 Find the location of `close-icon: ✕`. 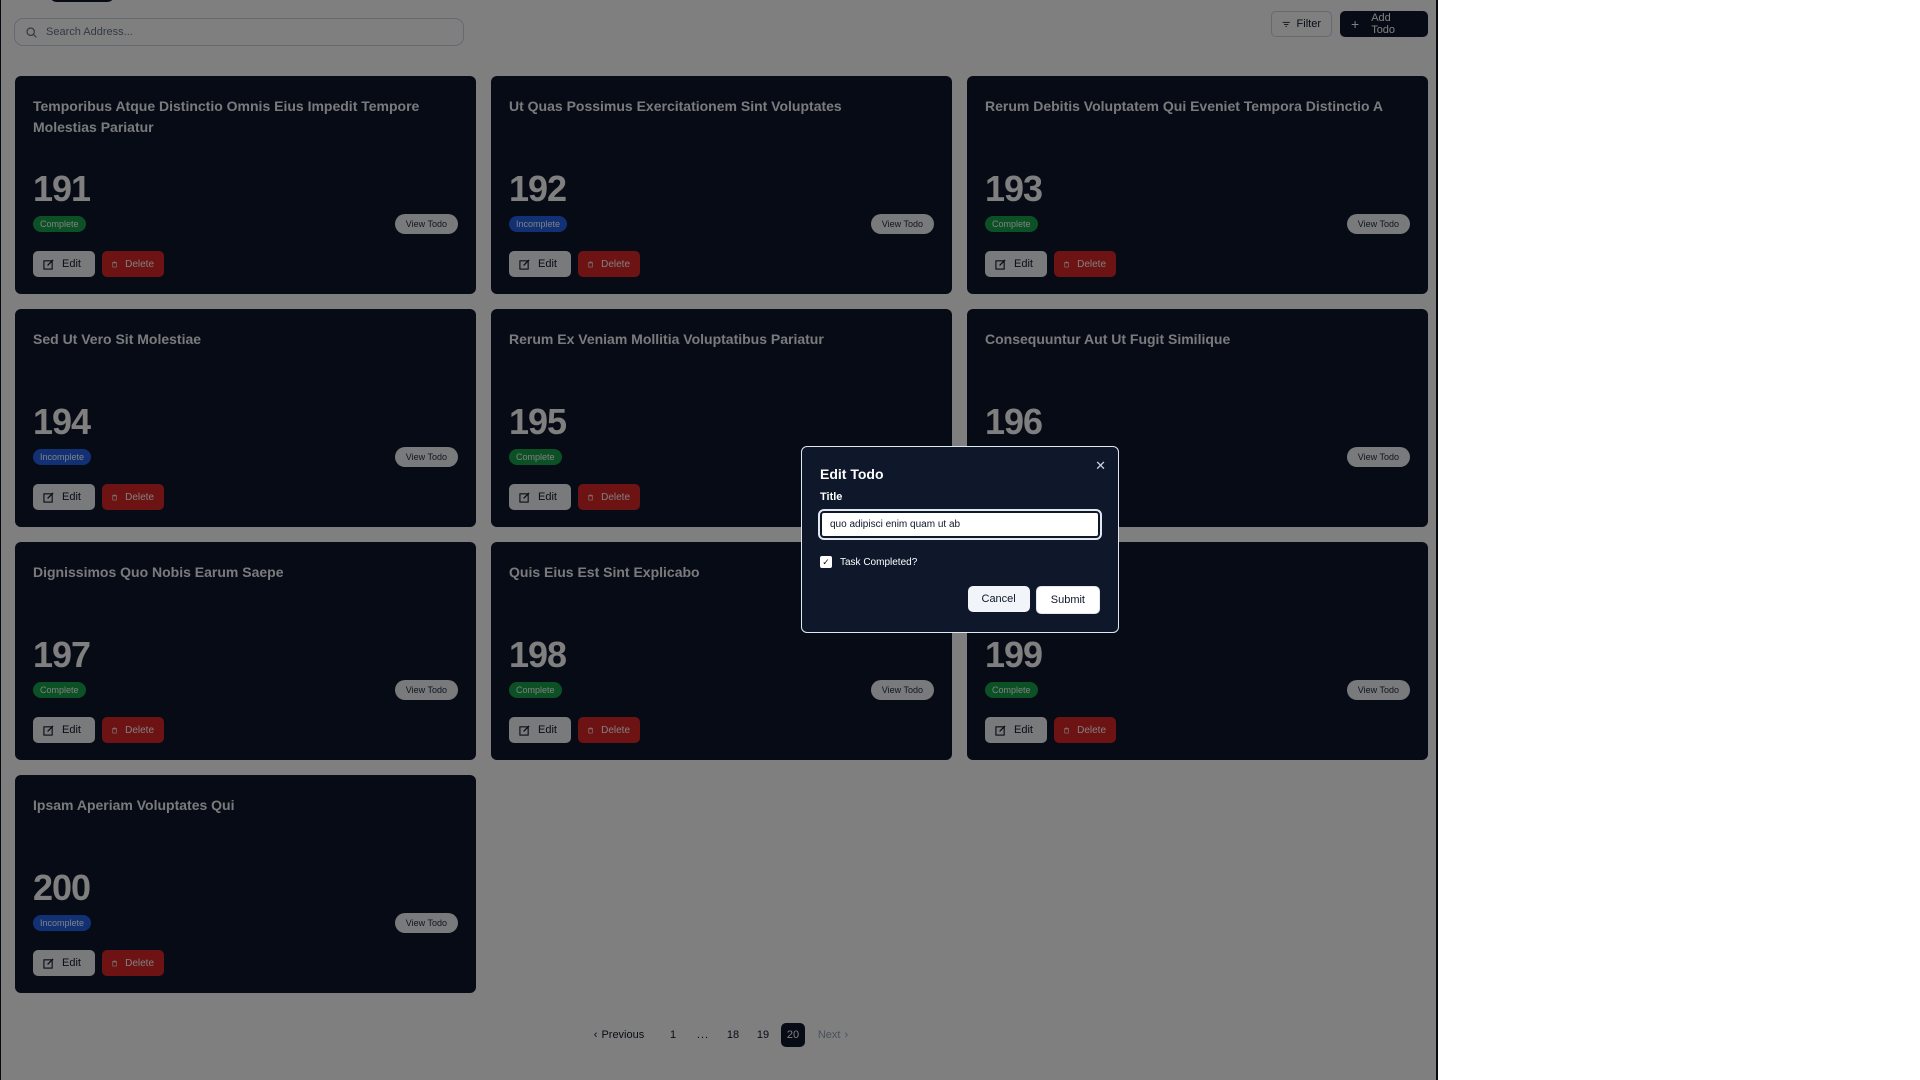

close-icon: ✕ is located at coordinates (1100, 466).